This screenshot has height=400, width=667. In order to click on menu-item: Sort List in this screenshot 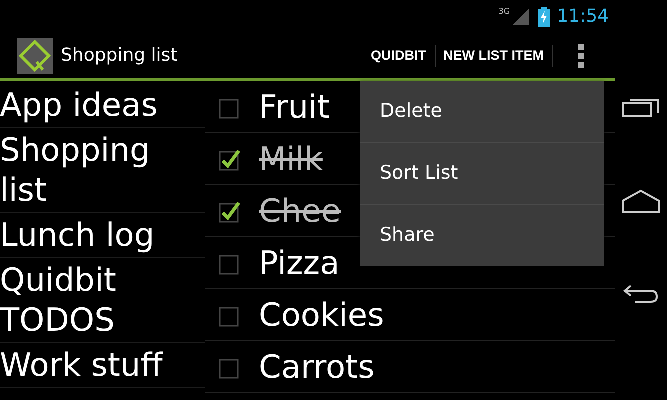, I will do `click(482, 174)`.